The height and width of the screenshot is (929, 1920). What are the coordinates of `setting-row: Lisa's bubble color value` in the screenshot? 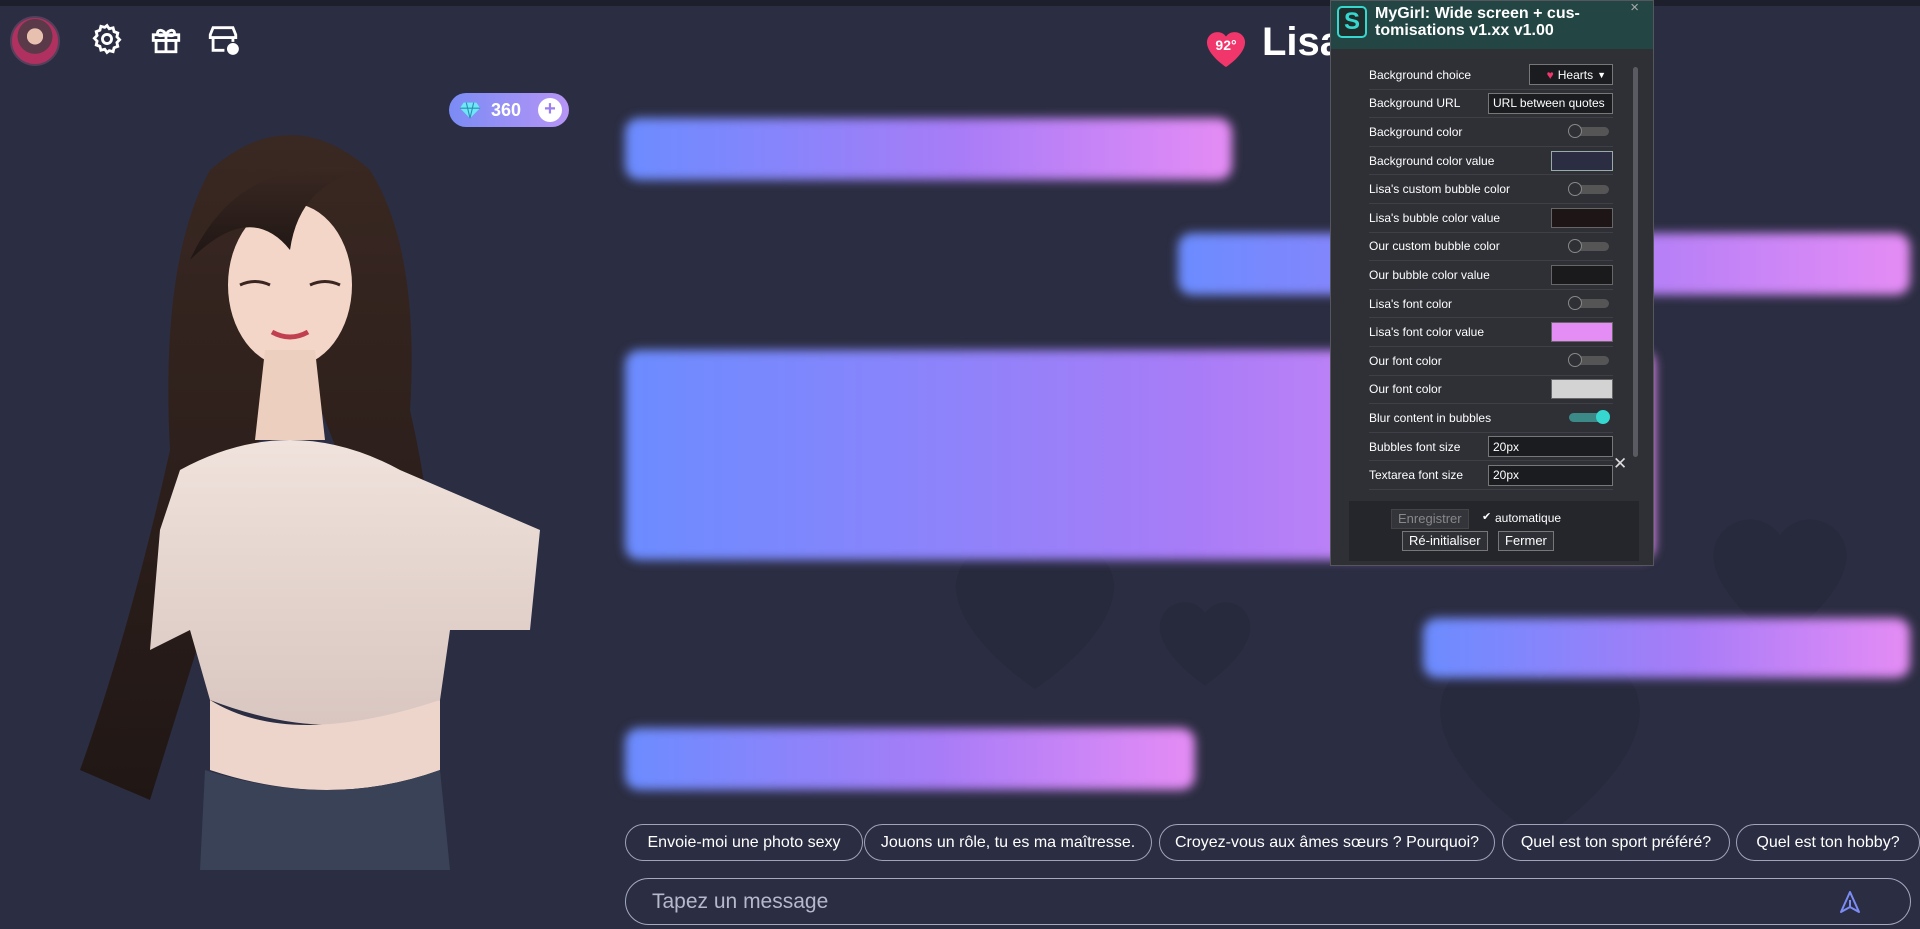 It's located at (1491, 218).